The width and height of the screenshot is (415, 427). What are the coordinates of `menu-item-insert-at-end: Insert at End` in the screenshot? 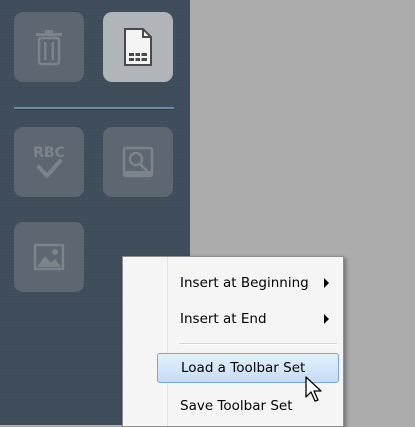 It's located at (248, 319).